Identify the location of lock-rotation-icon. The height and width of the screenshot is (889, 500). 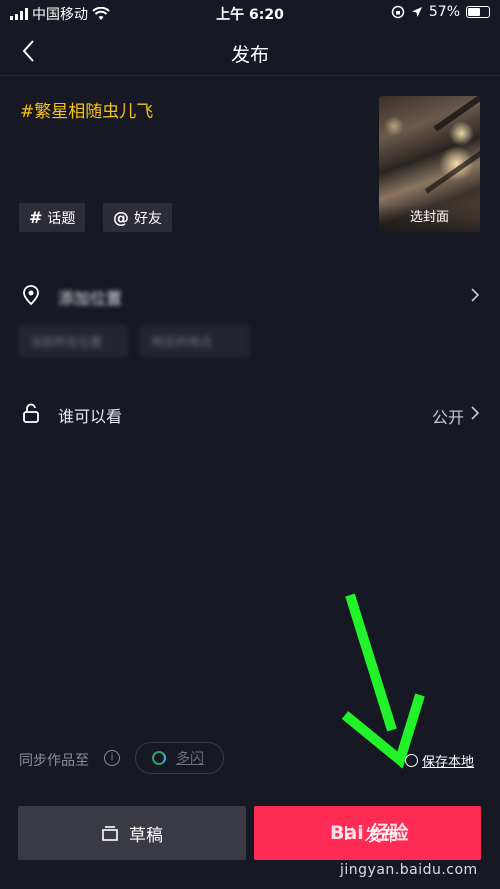
(398, 12).